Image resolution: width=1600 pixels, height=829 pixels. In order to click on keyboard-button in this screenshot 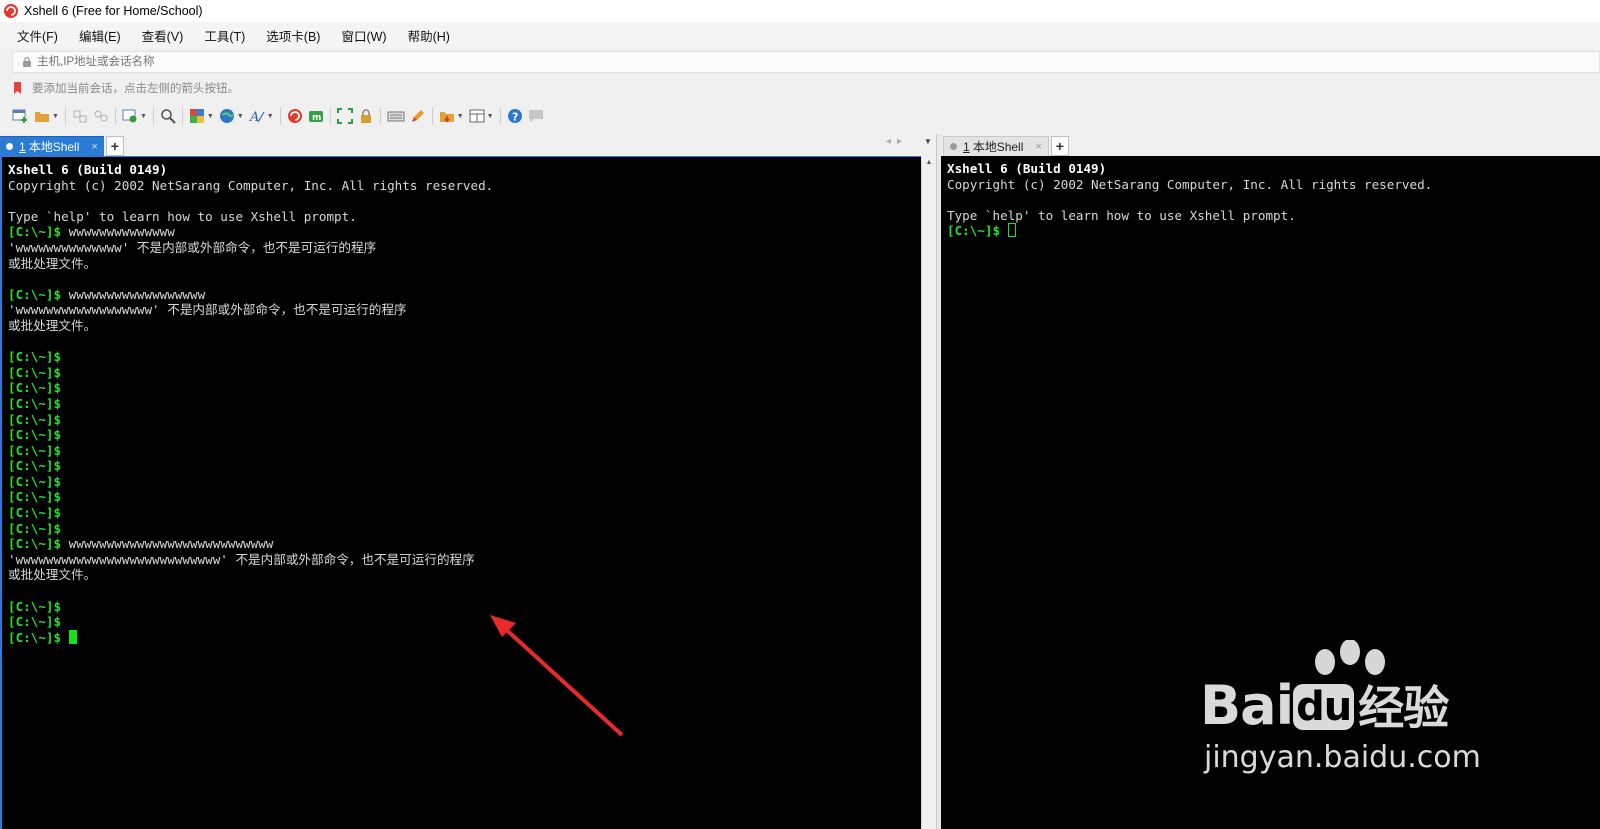, I will do `click(396, 116)`.